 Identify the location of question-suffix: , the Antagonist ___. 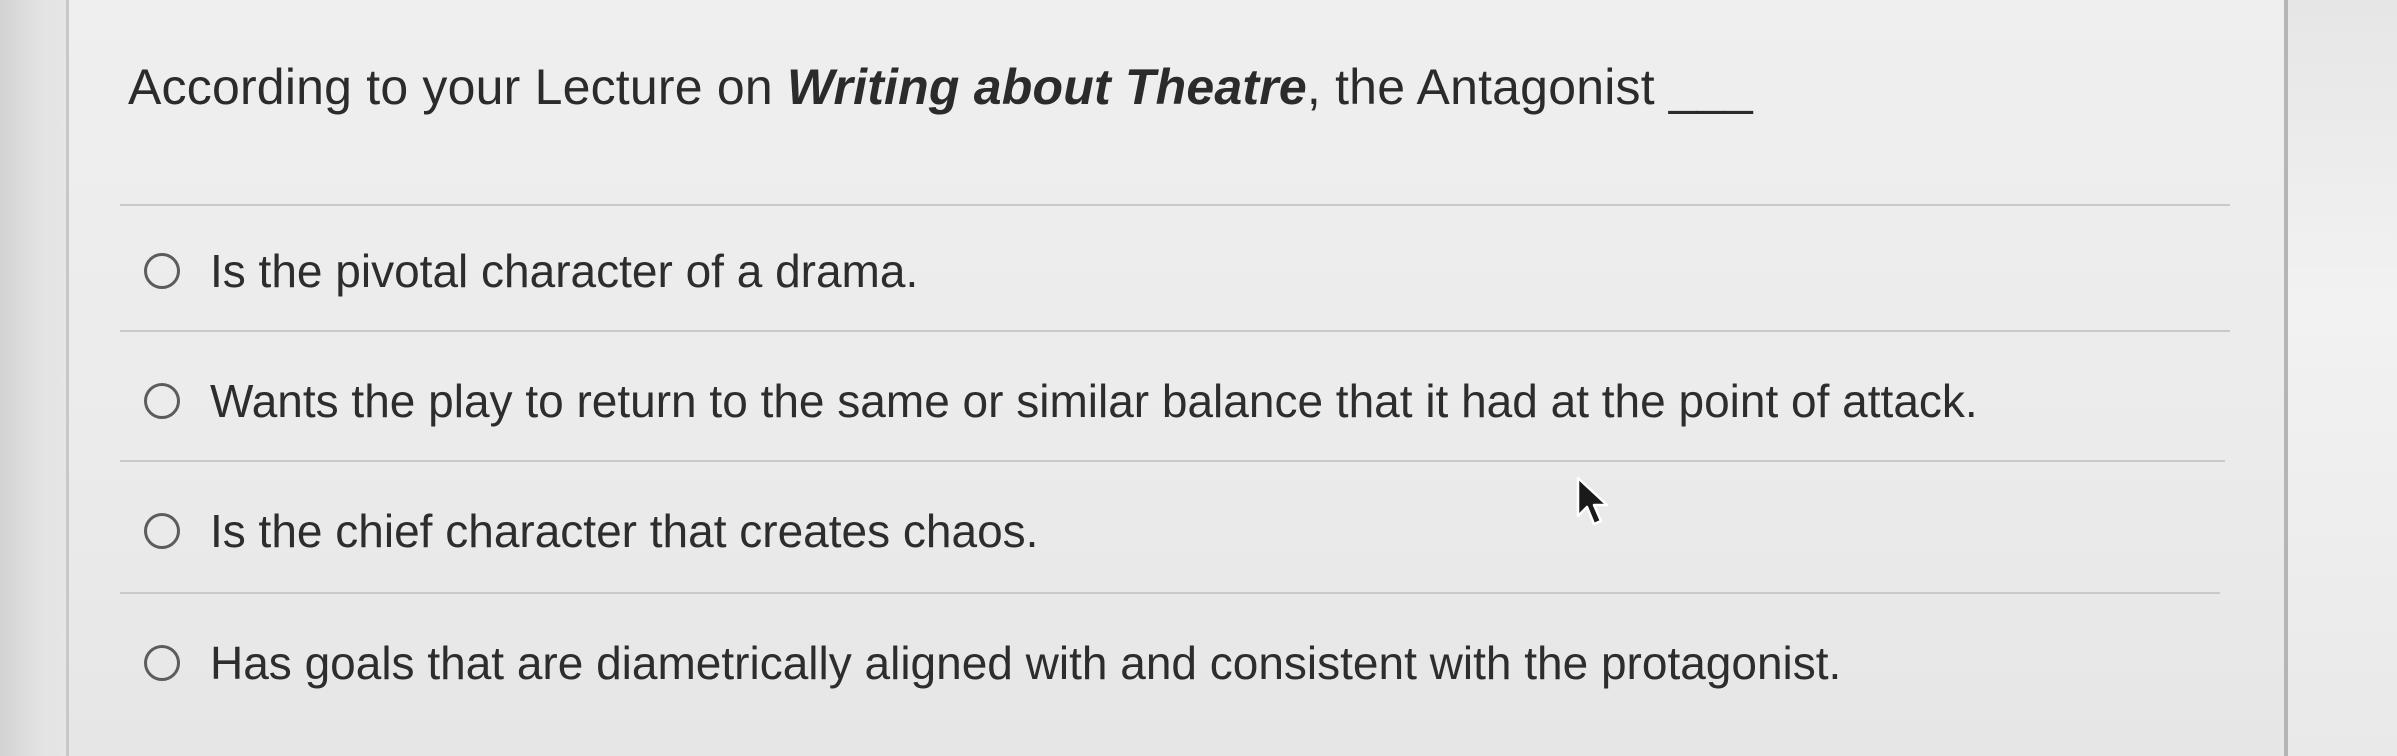
(1529, 87).